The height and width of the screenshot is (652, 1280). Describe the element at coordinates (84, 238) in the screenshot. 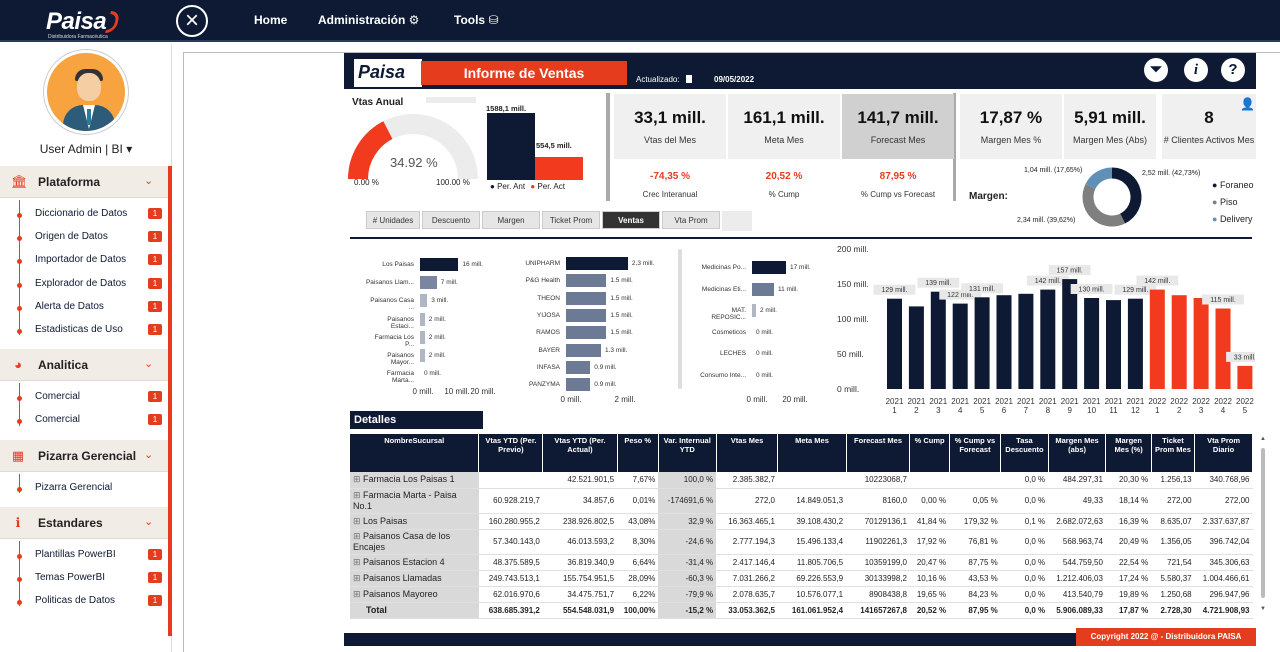

I see `sidebar-item: Origen de Datos 1` at that location.